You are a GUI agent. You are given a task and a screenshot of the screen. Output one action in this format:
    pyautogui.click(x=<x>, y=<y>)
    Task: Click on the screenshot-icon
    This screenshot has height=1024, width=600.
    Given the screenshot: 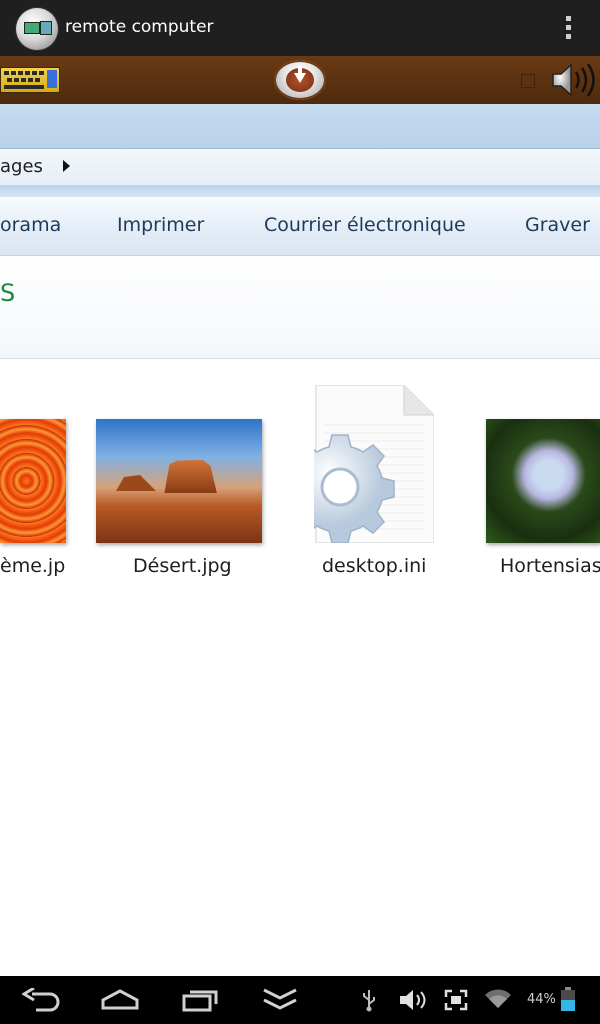 What is the action you would take?
    pyautogui.click(x=456, y=1000)
    